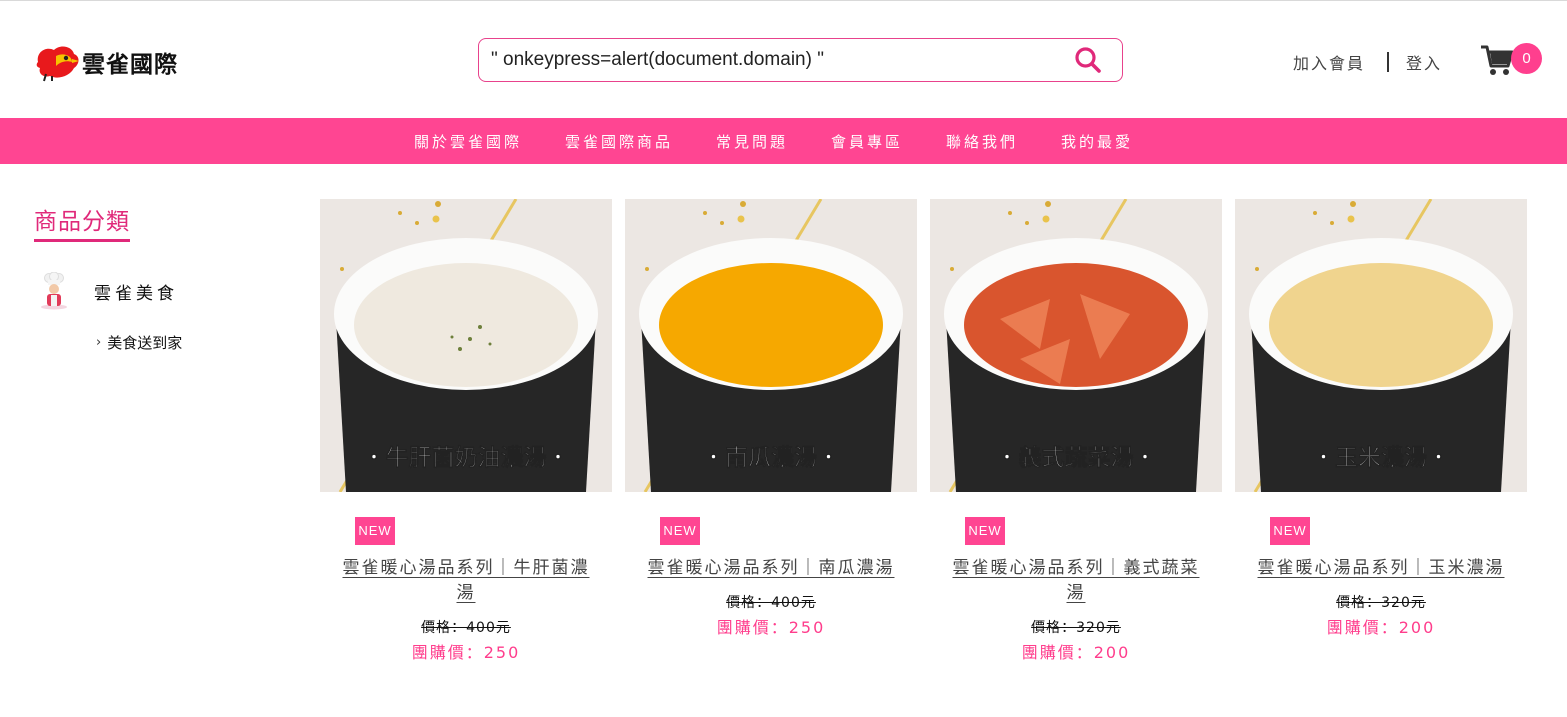 This screenshot has height=717, width=1567. What do you see at coordinates (466, 581) in the screenshot?
I see `product-name-link: 雲雀暖心湯品系列｜牛肝菌濃湯` at bounding box center [466, 581].